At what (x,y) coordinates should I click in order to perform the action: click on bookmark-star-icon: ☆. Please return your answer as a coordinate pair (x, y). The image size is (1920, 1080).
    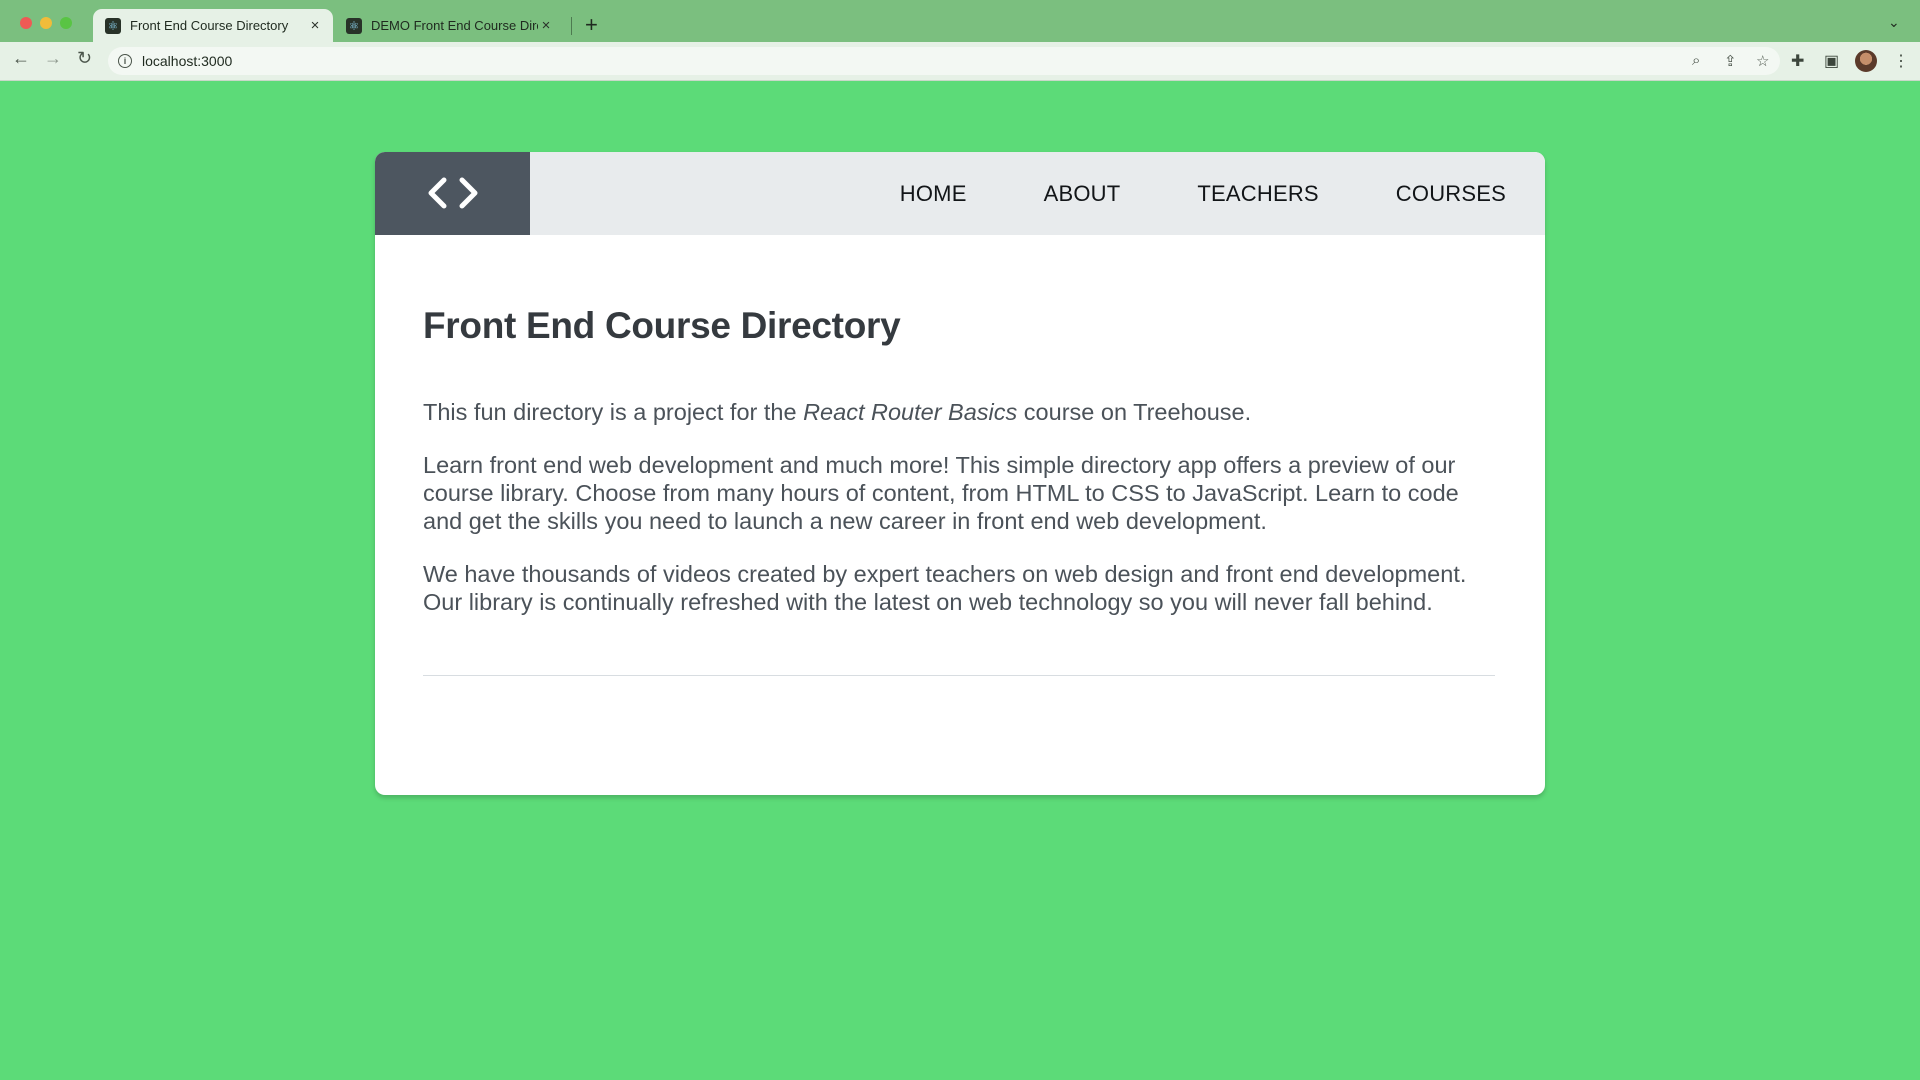
    Looking at the image, I should click on (1762, 61).